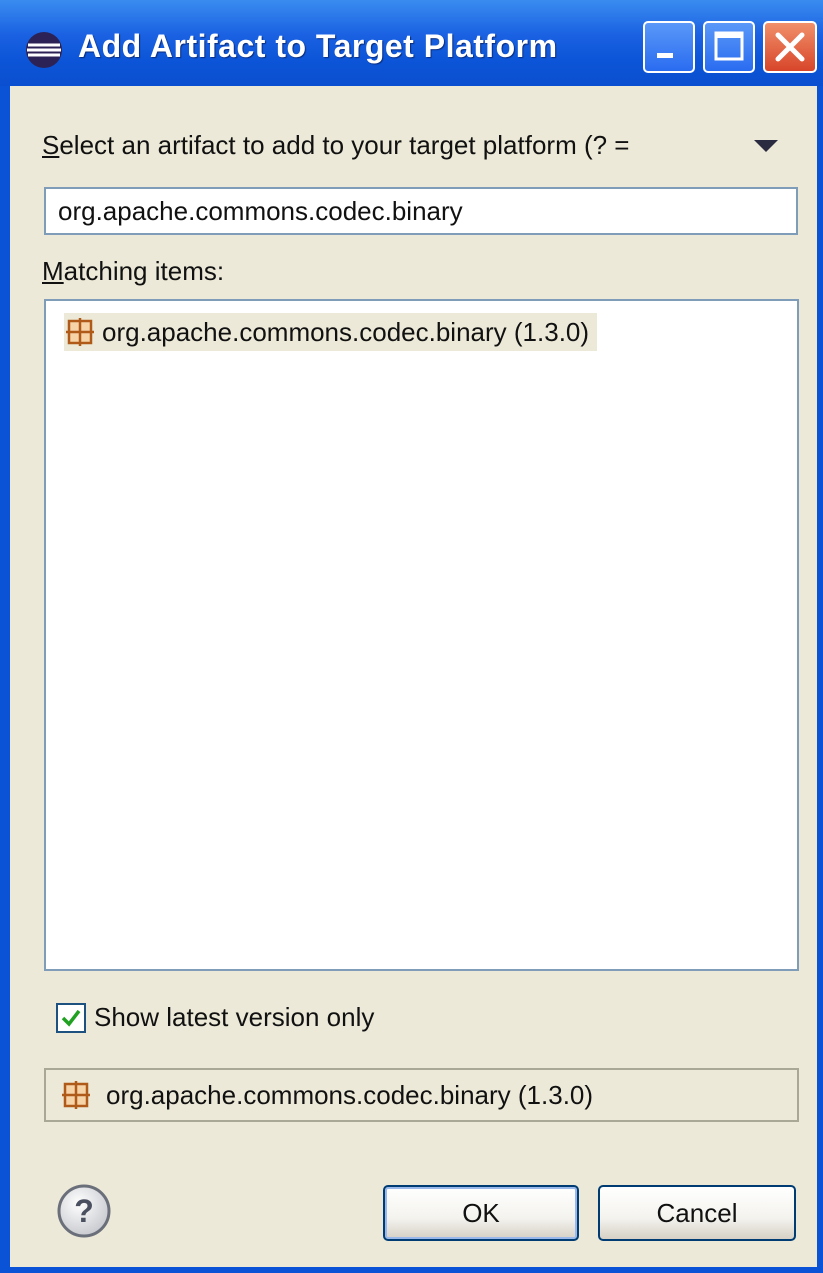  What do you see at coordinates (665, 55) in the screenshot?
I see `minimize-icon` at bounding box center [665, 55].